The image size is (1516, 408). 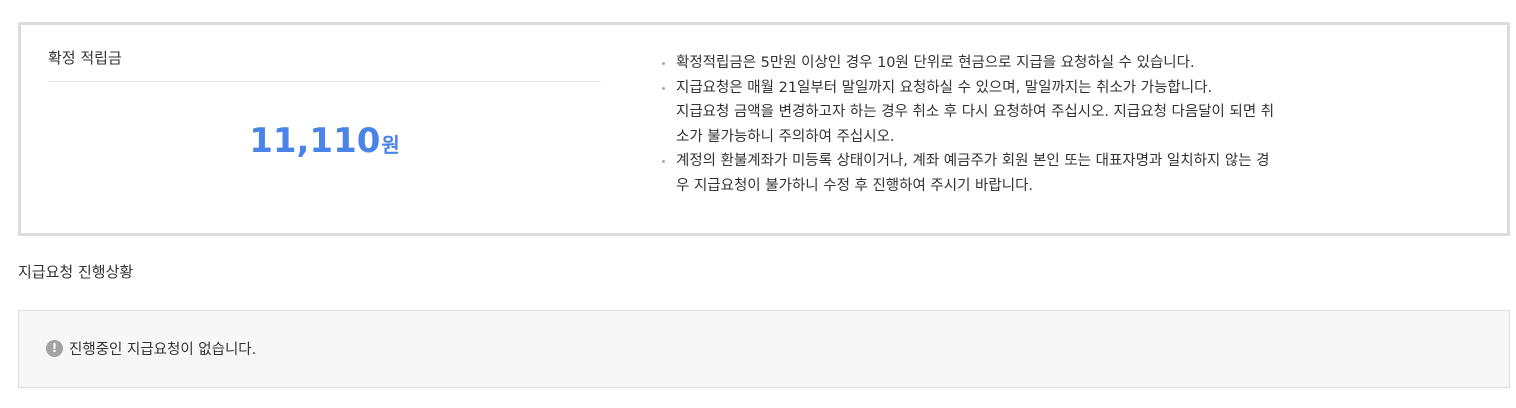 I want to click on notice-line: 소가 불가능하니 주의하여 주십시오., so click(x=785, y=136).